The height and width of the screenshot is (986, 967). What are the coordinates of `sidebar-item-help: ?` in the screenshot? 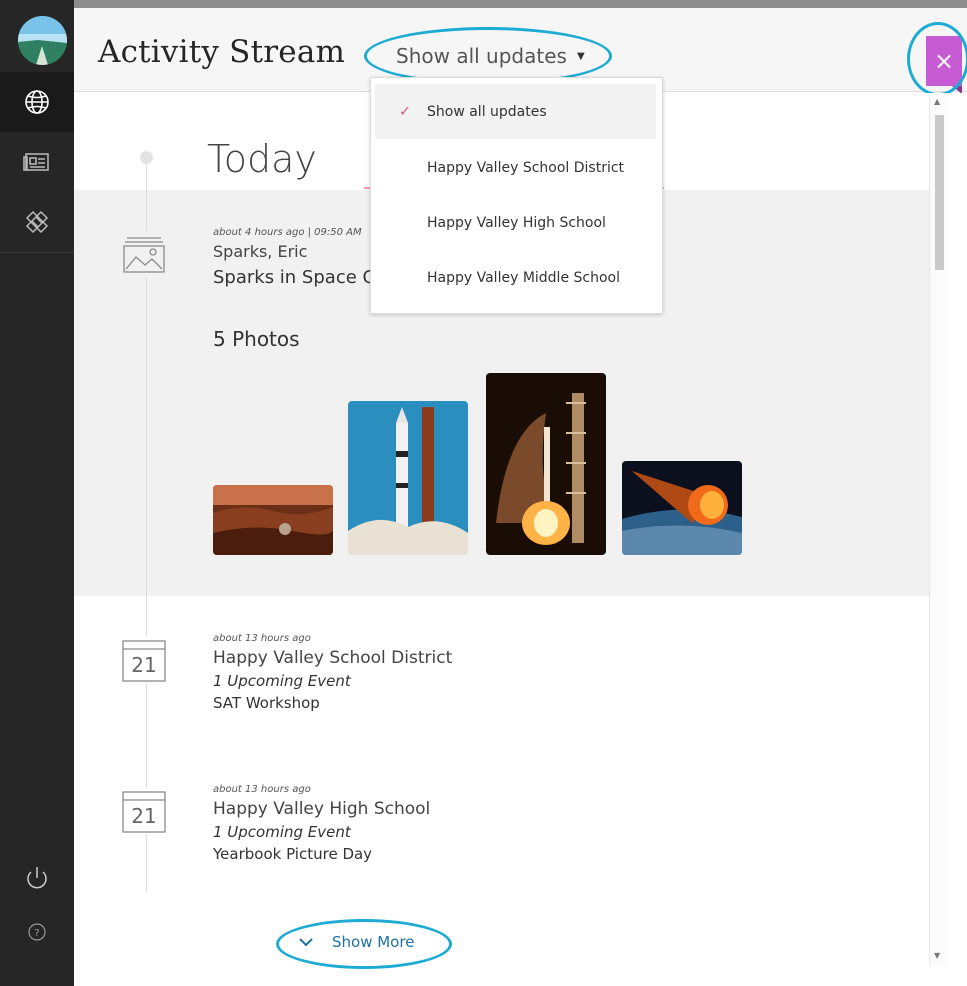 It's located at (37, 932).